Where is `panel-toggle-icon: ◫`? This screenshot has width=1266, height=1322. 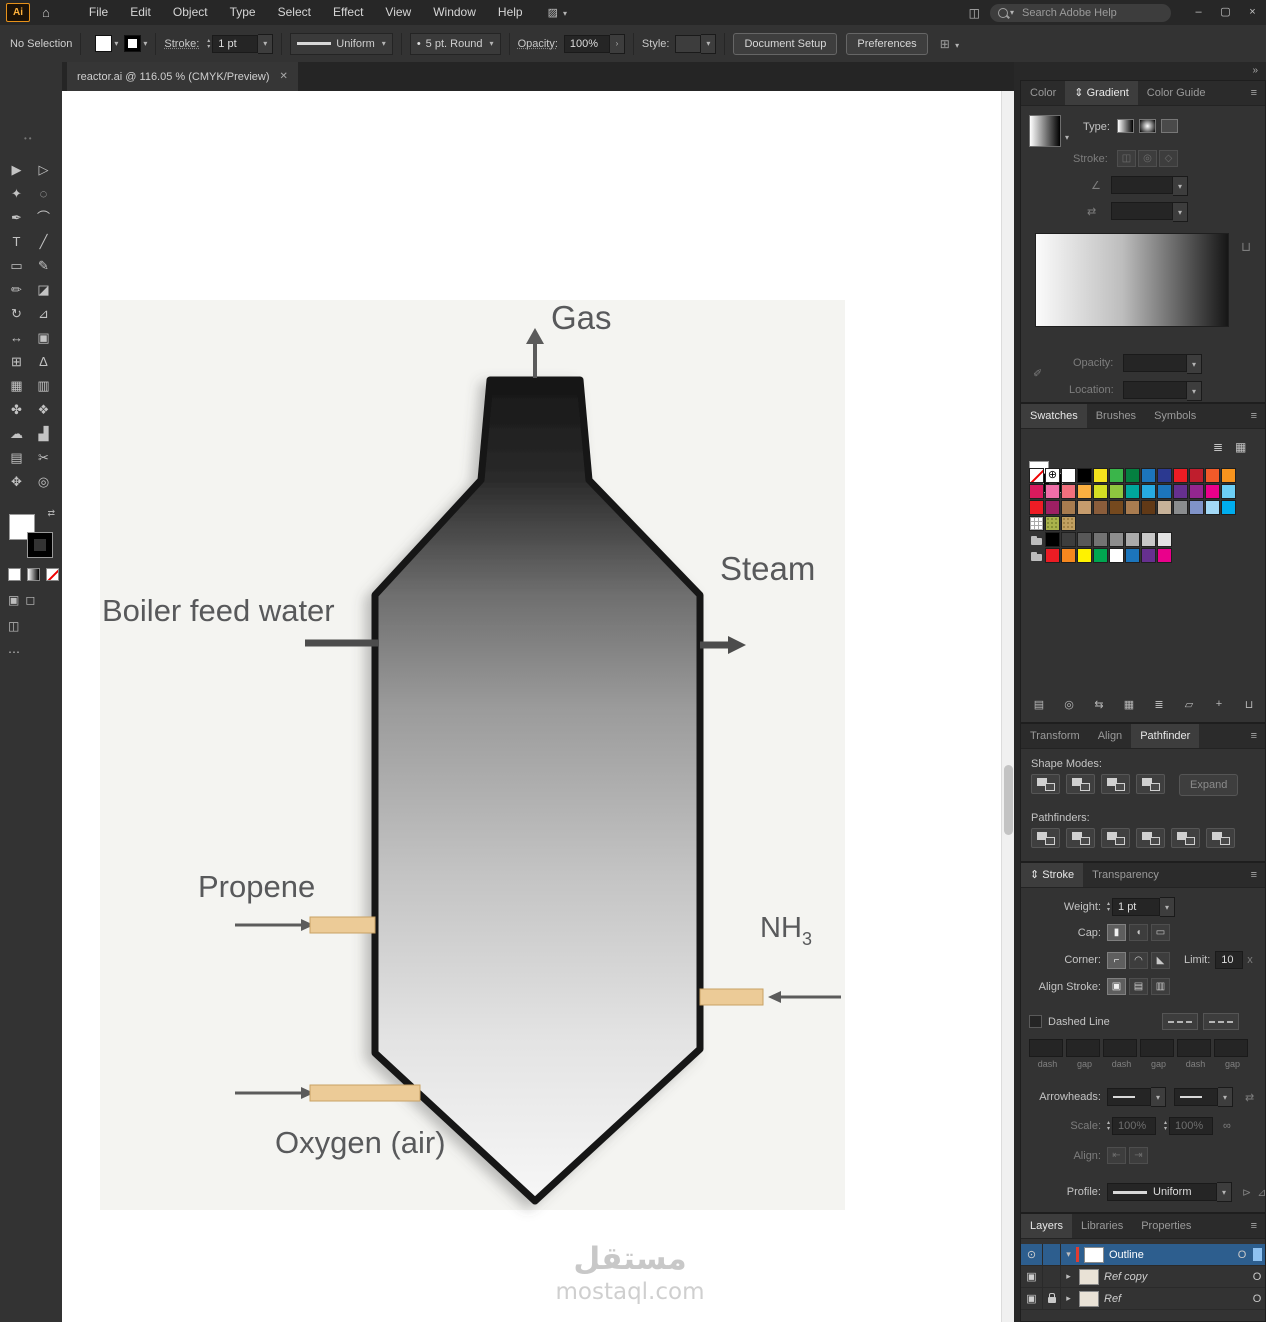 panel-toggle-icon: ◫ is located at coordinates (974, 13).